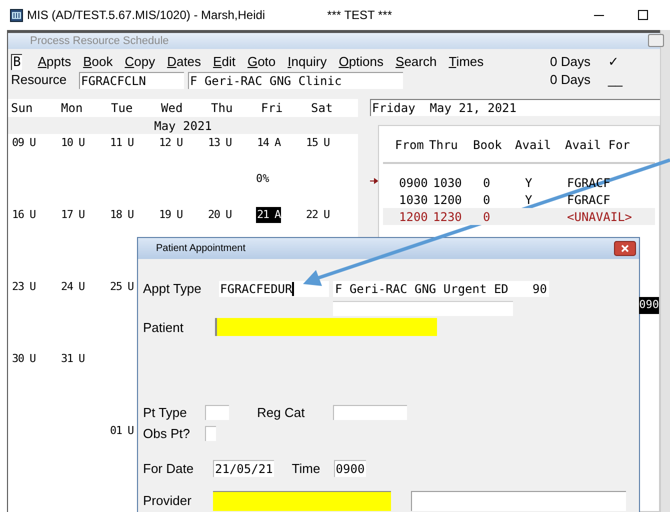 This screenshot has width=670, height=512. Describe the element at coordinates (359, 15) in the screenshot. I see `test-label: *** TEST ***` at that location.